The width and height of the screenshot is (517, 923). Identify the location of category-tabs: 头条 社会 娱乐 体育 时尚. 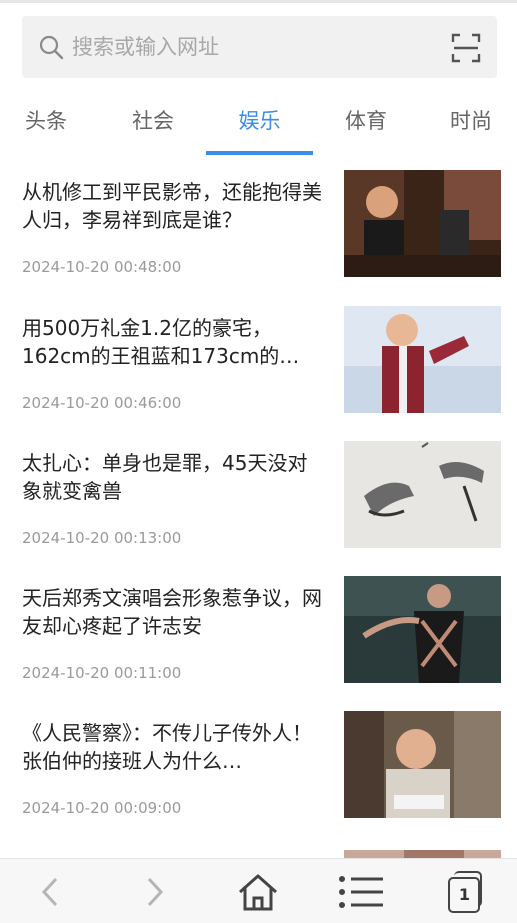
(258, 126).